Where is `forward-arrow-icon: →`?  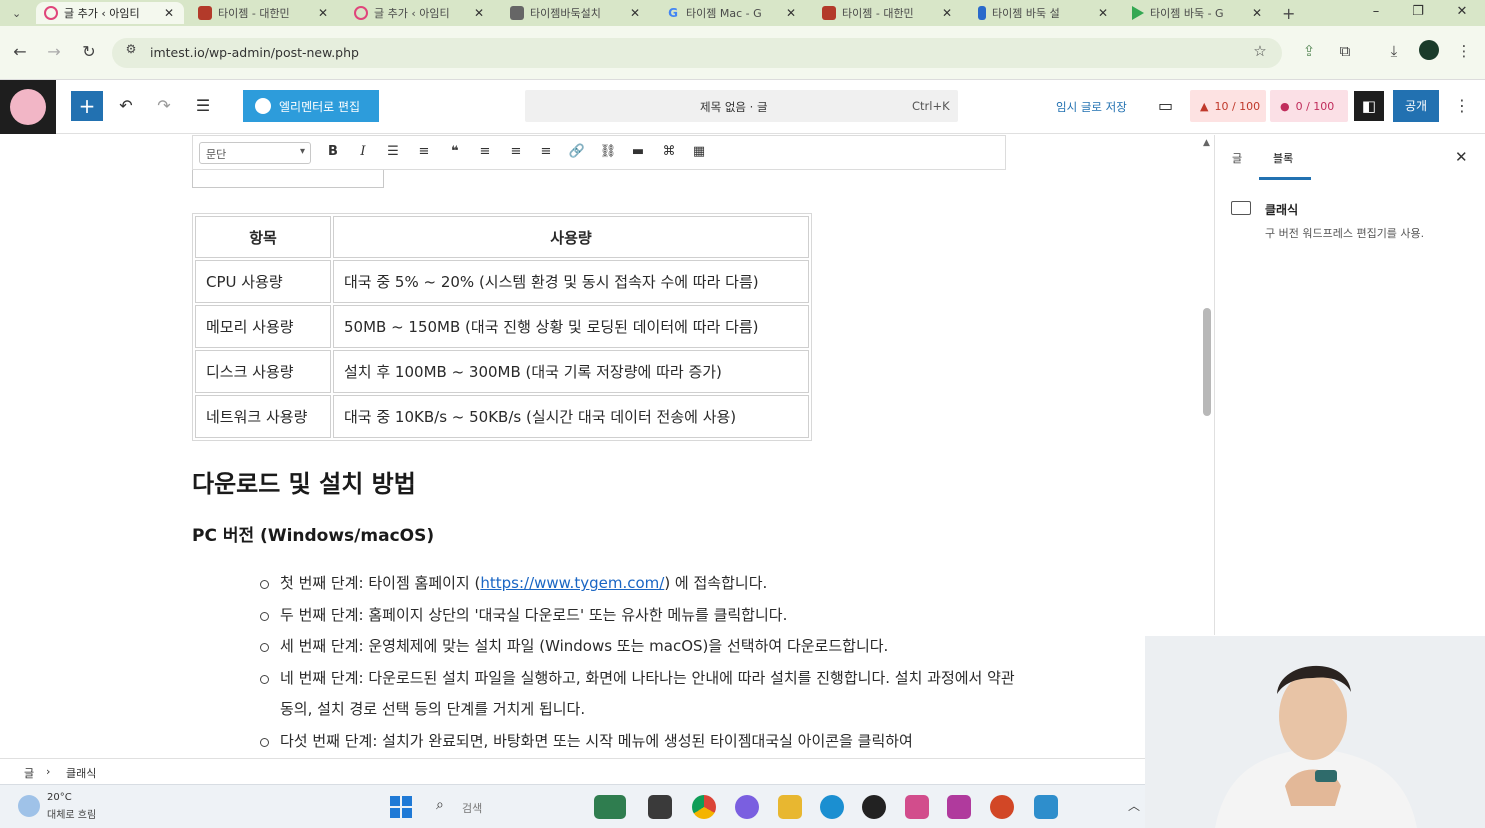 forward-arrow-icon: → is located at coordinates (54, 51).